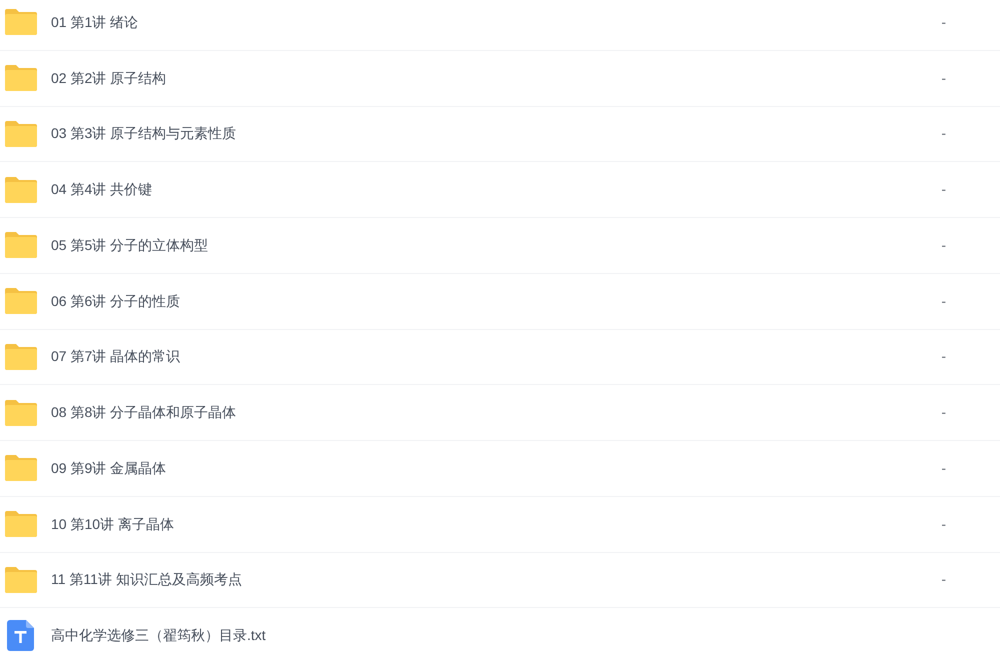 Image resolution: width=1000 pixels, height=661 pixels. I want to click on folder-name: 03 第3讲 原子结构与元素性质, so click(143, 133).